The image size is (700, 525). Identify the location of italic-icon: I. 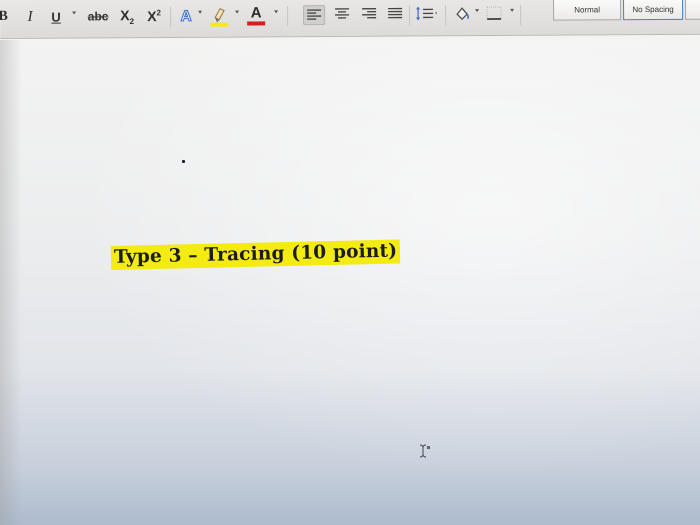
(30, 16).